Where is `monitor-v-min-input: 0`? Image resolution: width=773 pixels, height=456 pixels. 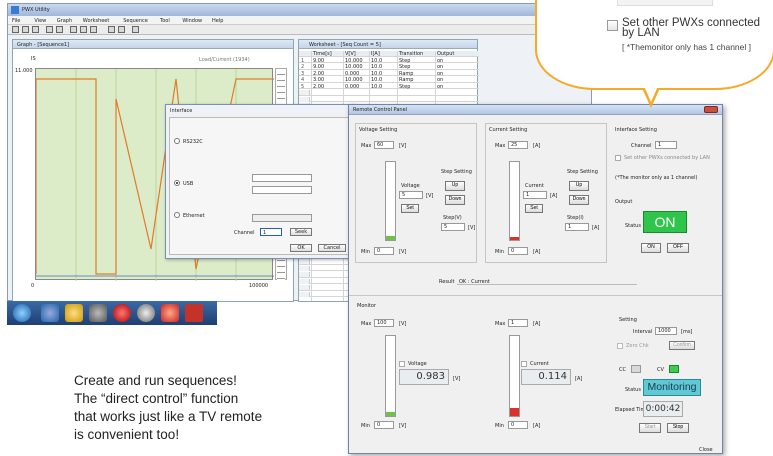 monitor-v-min-input: 0 is located at coordinates (384, 425).